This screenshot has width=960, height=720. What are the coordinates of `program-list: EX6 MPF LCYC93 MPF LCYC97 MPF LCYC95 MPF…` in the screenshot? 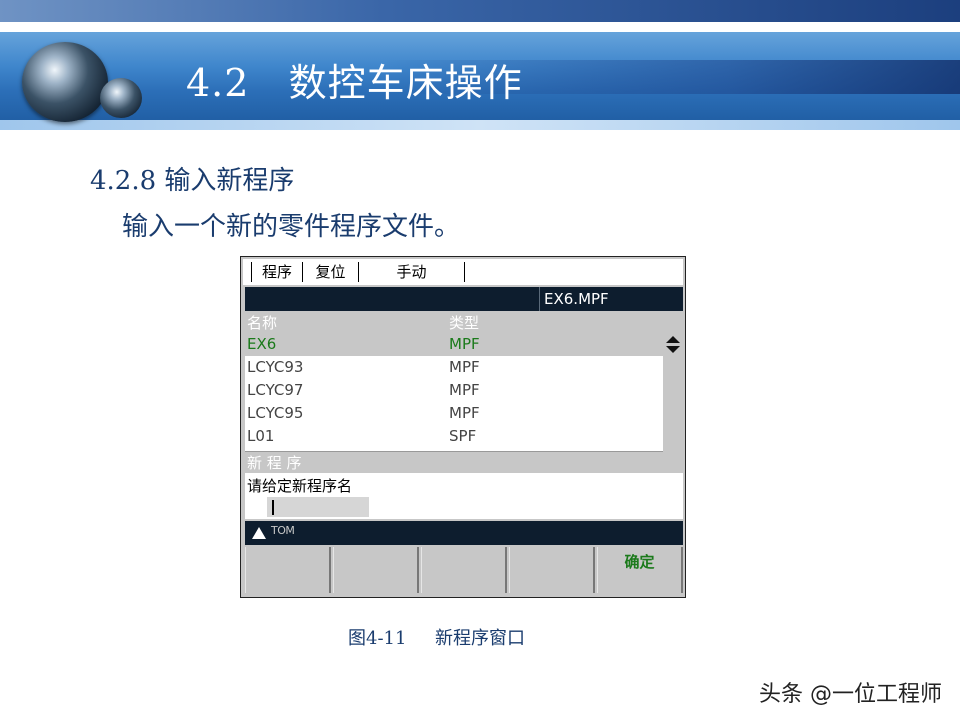 It's located at (464, 392).